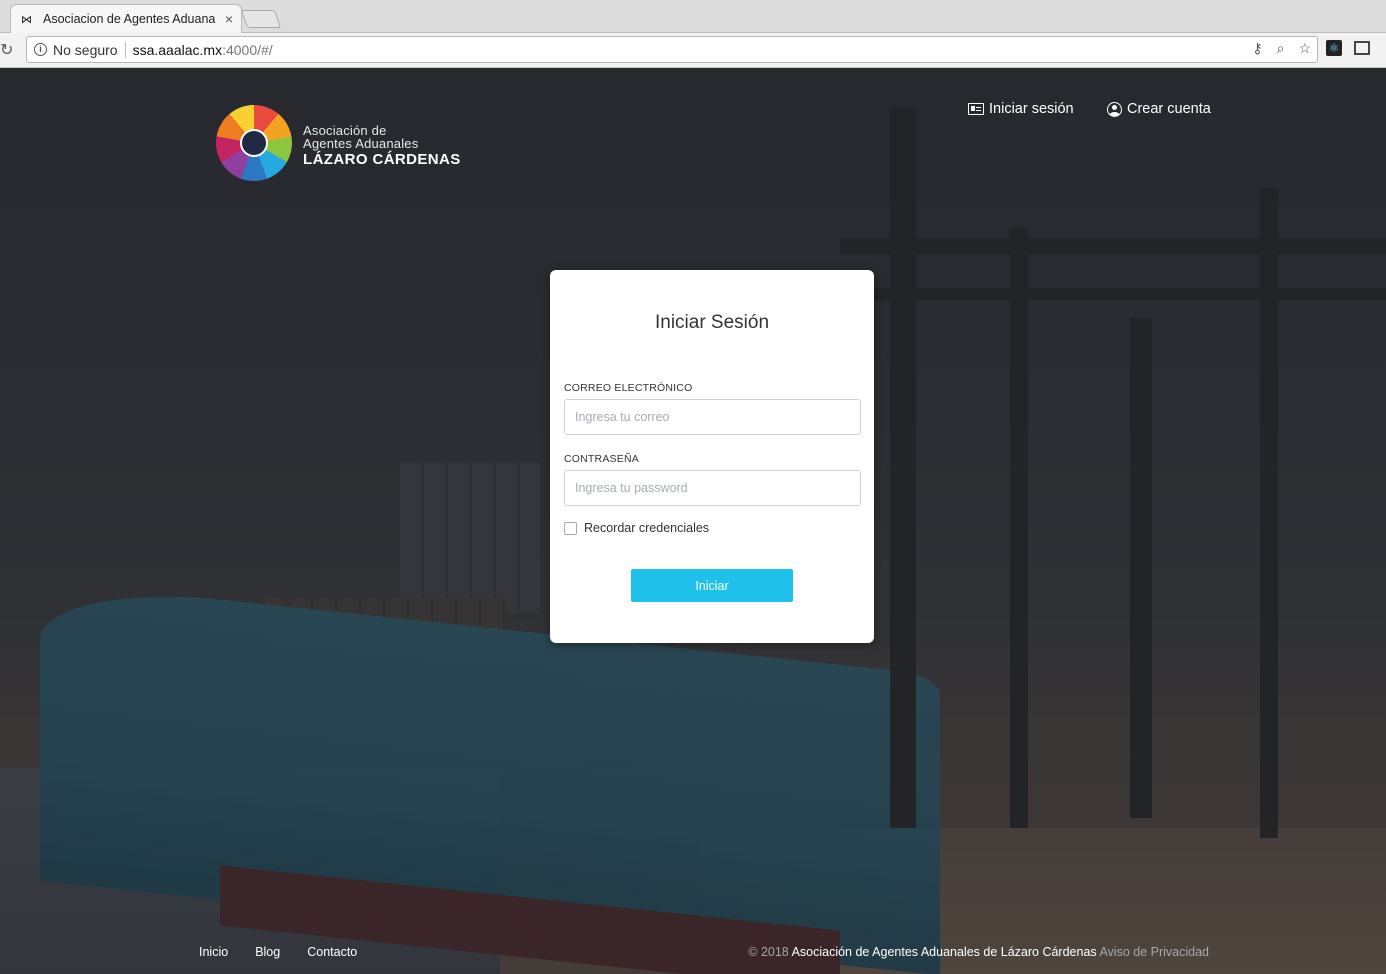 This screenshot has width=1386, height=974. I want to click on footer-link-contacto: Contacto, so click(332, 952).